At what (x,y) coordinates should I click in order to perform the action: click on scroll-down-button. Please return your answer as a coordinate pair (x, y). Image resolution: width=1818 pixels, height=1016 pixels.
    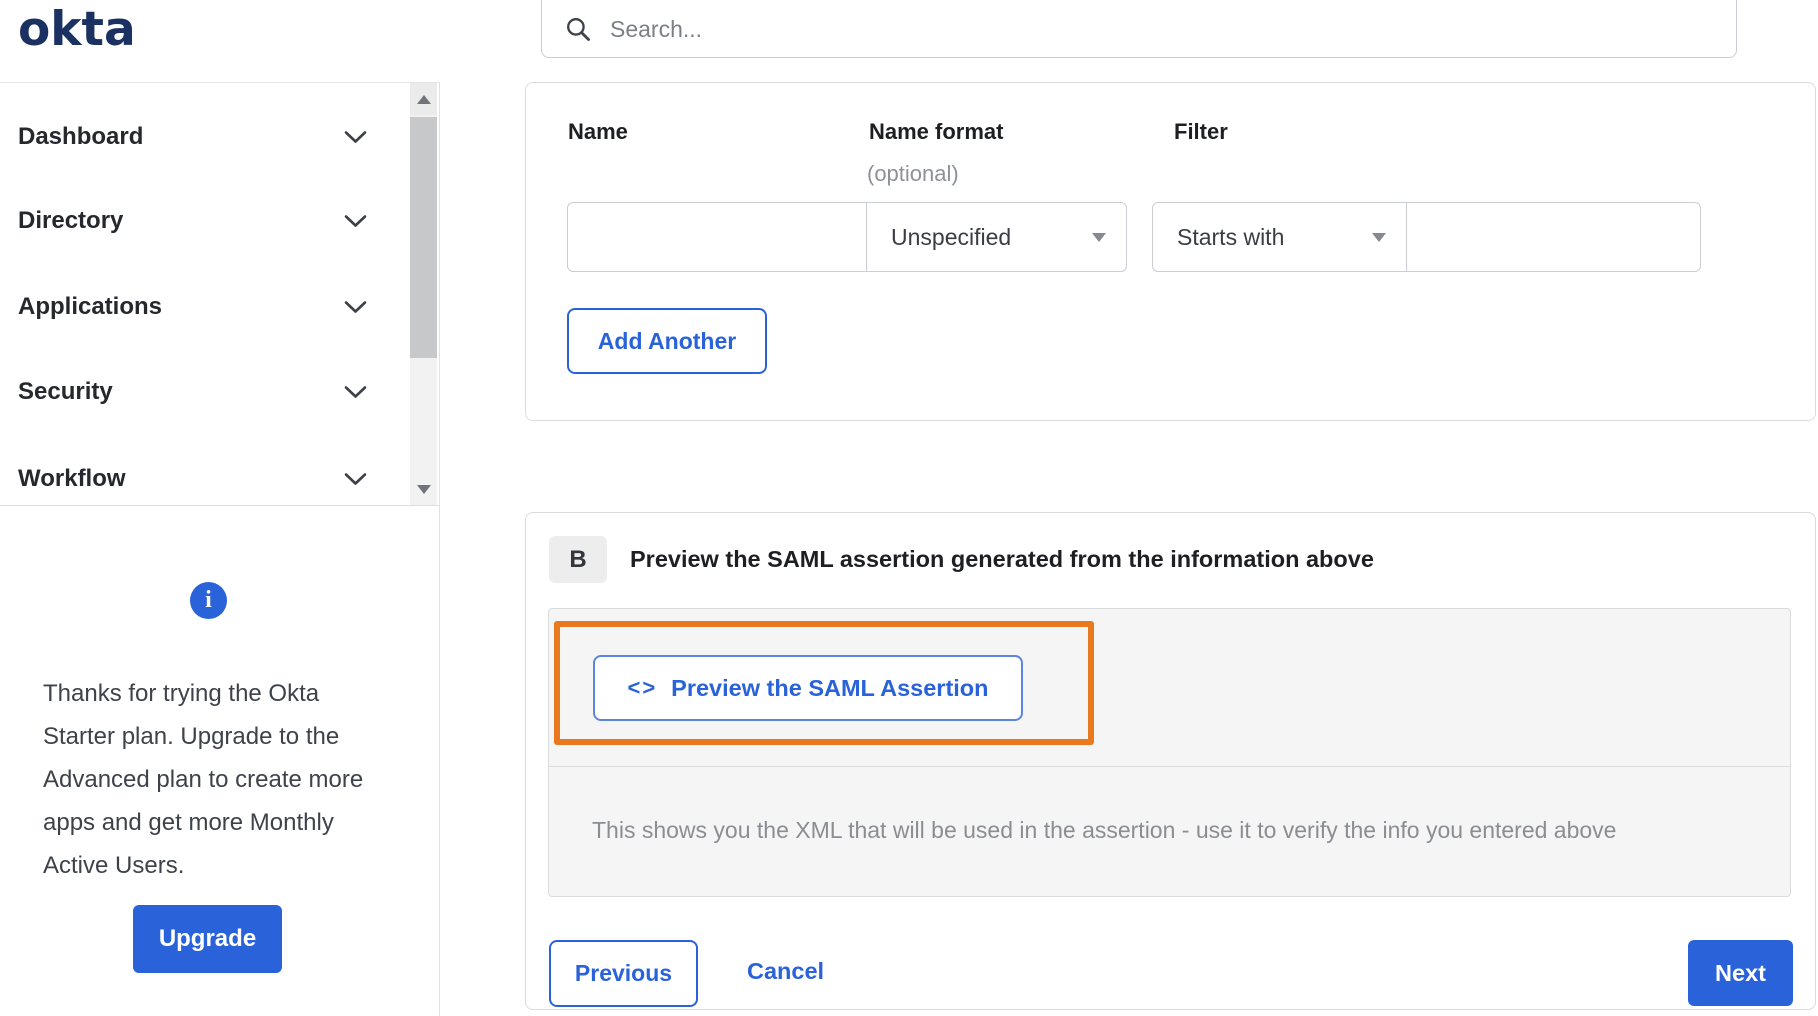
    Looking at the image, I should click on (423, 489).